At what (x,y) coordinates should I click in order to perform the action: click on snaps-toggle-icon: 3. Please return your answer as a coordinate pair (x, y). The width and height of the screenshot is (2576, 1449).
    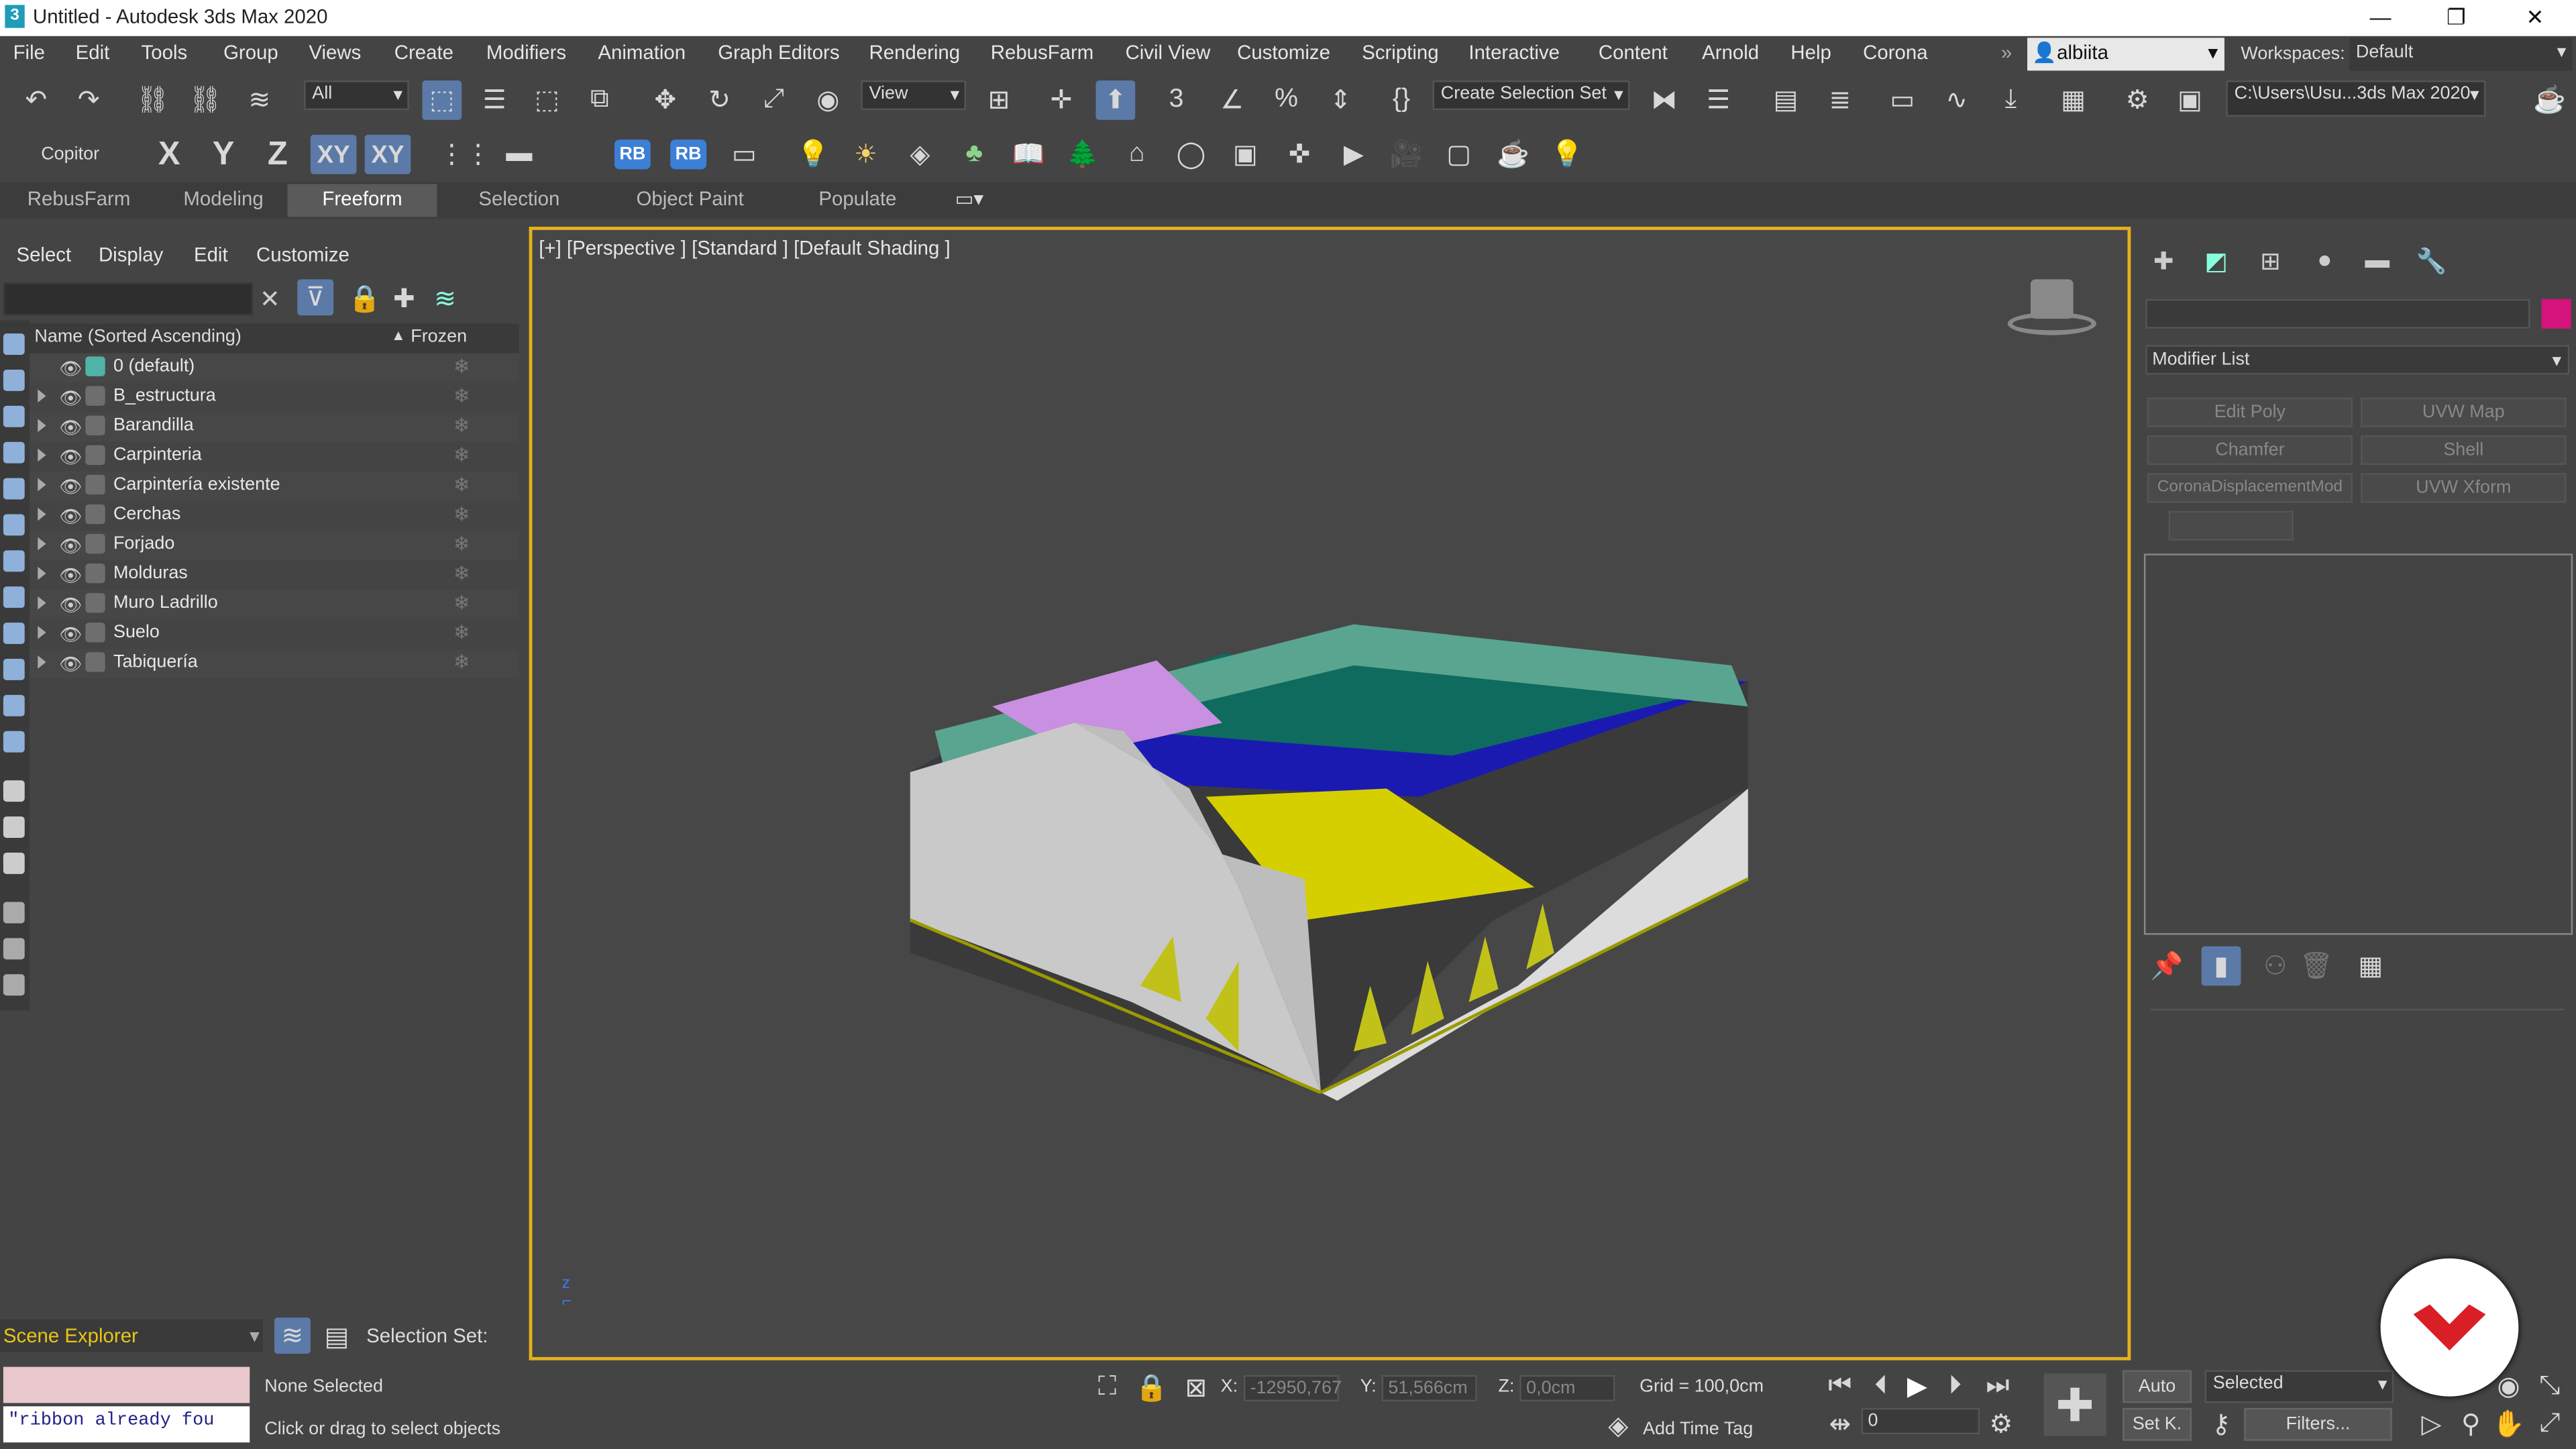
    Looking at the image, I should click on (1176, 100).